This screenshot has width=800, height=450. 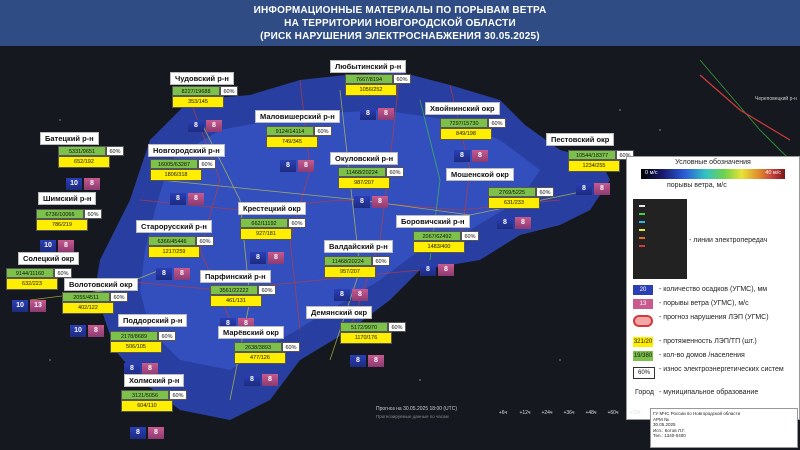 I want to click on power-lines-text: - линии электропередач, so click(x=728, y=240).